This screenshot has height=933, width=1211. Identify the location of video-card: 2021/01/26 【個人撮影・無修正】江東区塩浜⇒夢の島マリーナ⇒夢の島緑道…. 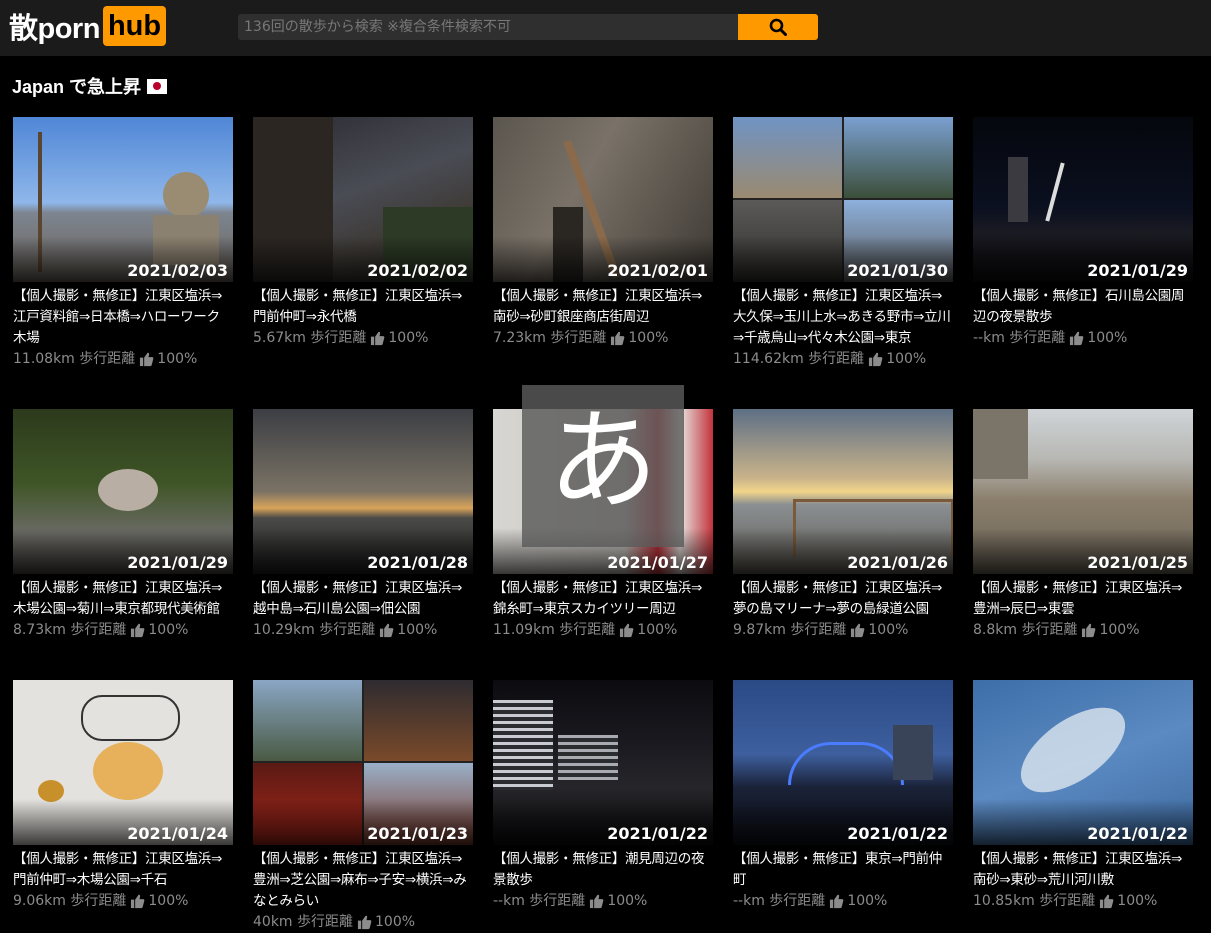
(843, 525).